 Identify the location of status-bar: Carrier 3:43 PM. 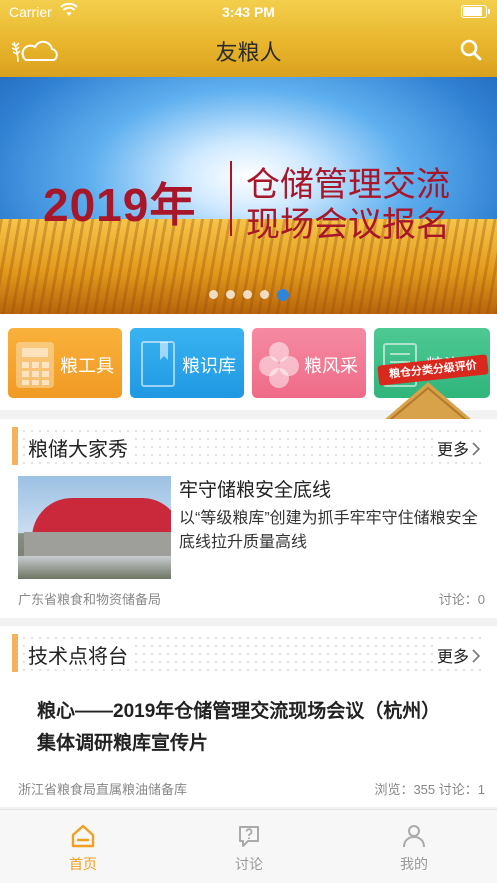
(248, 12).